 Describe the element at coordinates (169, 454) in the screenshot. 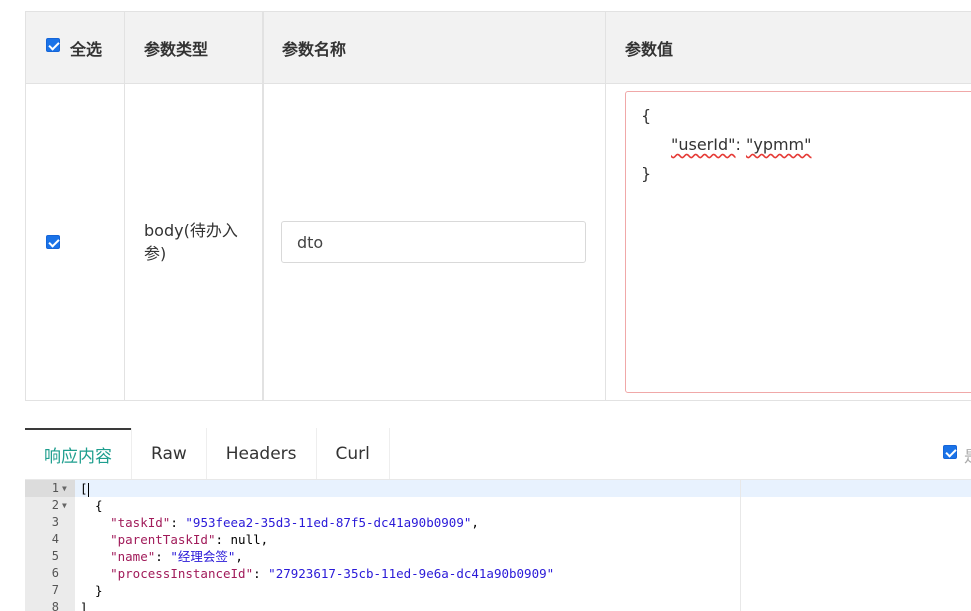

I see `tab-raw: Raw` at that location.